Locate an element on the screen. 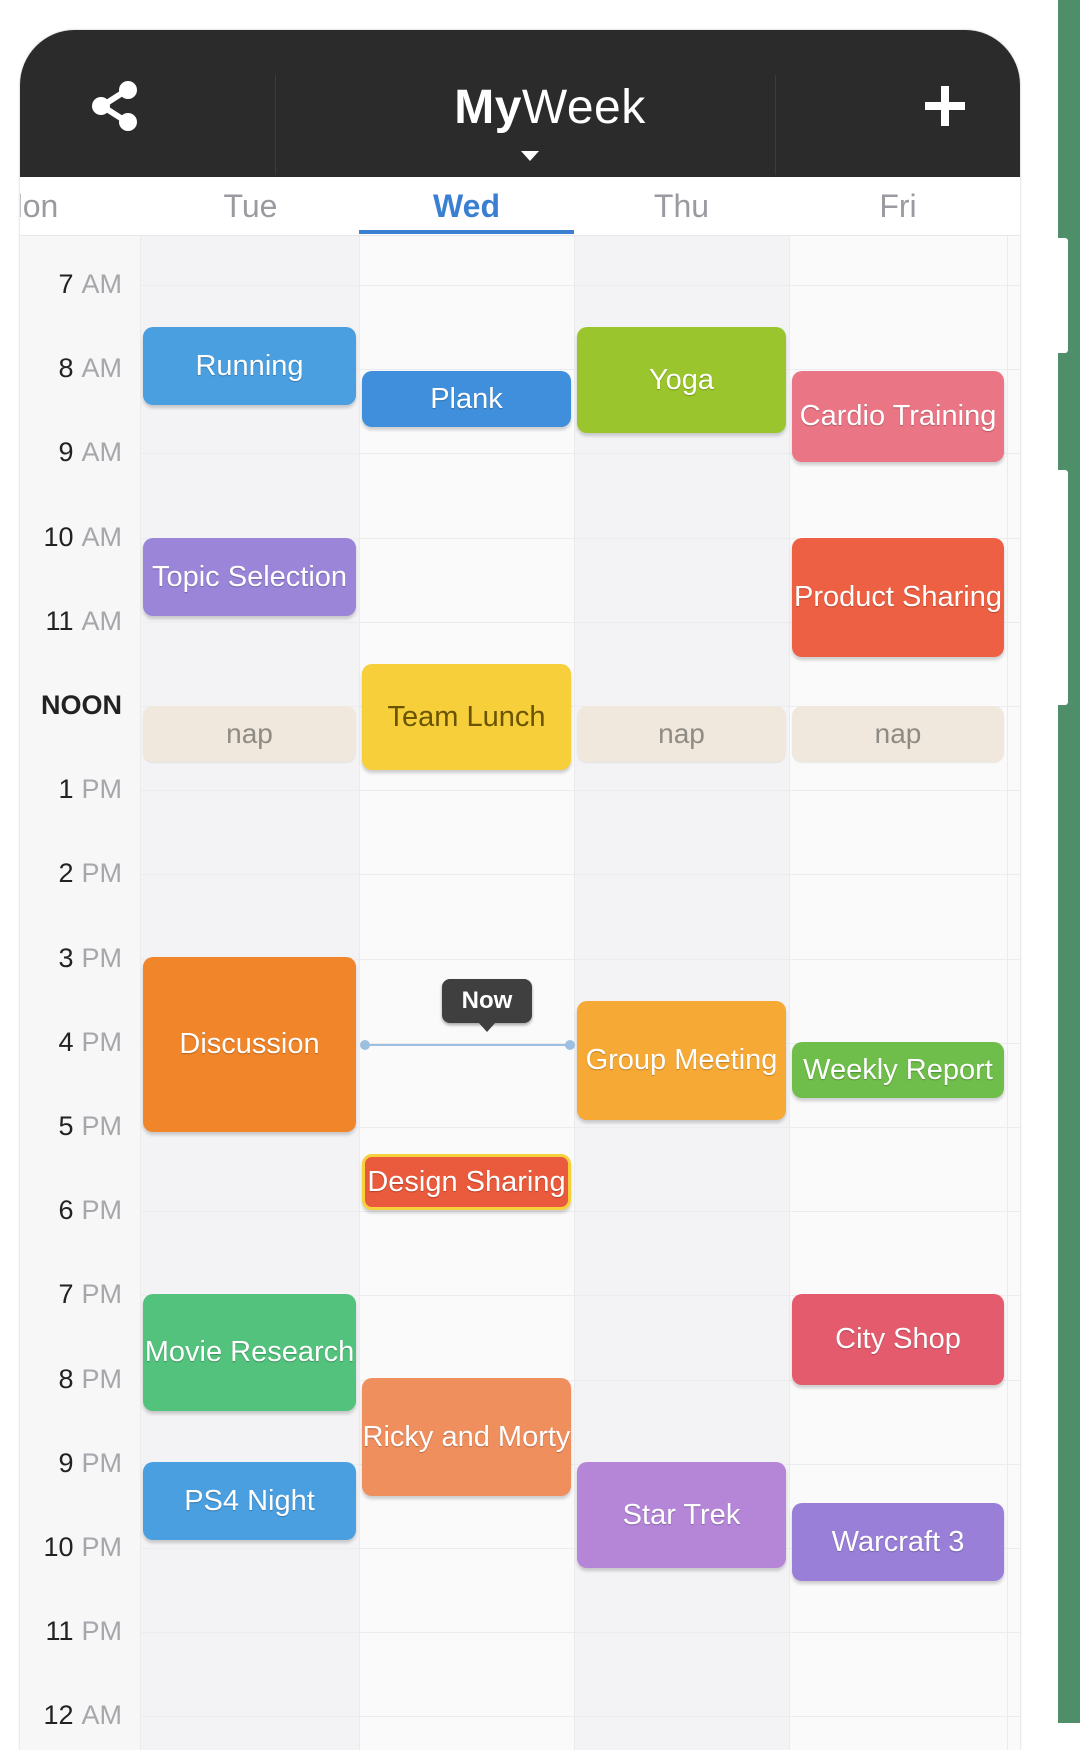 This screenshot has height=1750, width=1080. current-time-line is located at coordinates (467, 1045).